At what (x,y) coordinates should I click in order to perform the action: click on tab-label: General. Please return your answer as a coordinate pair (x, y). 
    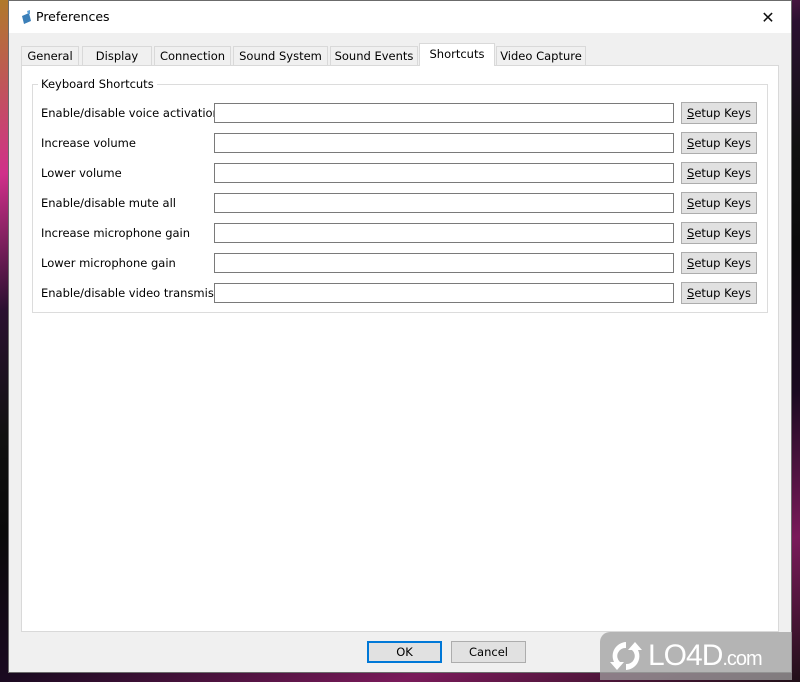
    Looking at the image, I should click on (50, 56).